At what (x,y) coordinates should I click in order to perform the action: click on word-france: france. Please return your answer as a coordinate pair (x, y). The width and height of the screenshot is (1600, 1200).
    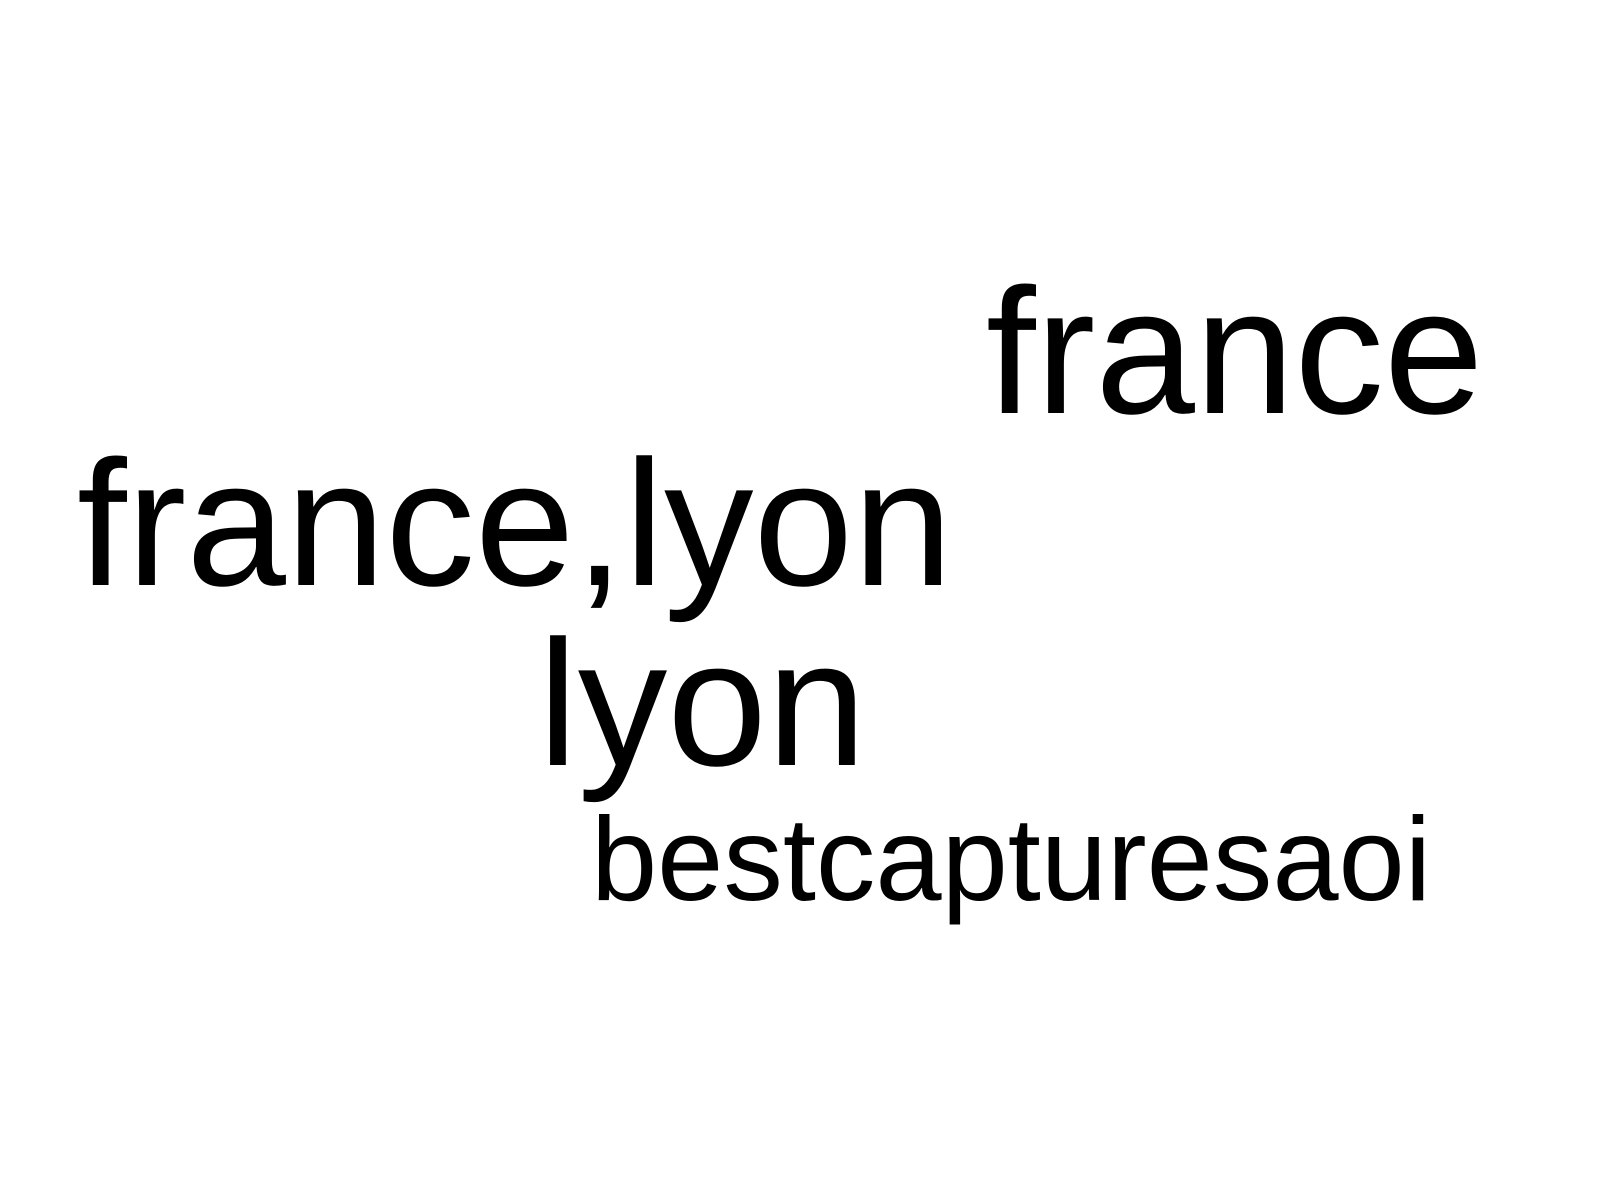
    Looking at the image, I should click on (1235, 351).